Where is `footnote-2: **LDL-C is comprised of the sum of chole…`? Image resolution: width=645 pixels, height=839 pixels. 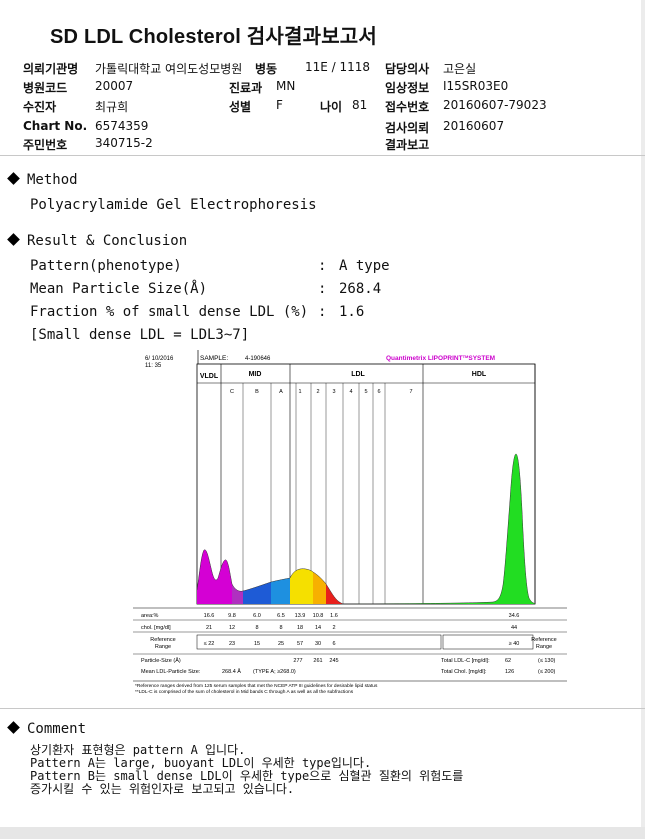 footnote-2: **LDL-C is comprised of the sum of chole… is located at coordinates (244, 692).